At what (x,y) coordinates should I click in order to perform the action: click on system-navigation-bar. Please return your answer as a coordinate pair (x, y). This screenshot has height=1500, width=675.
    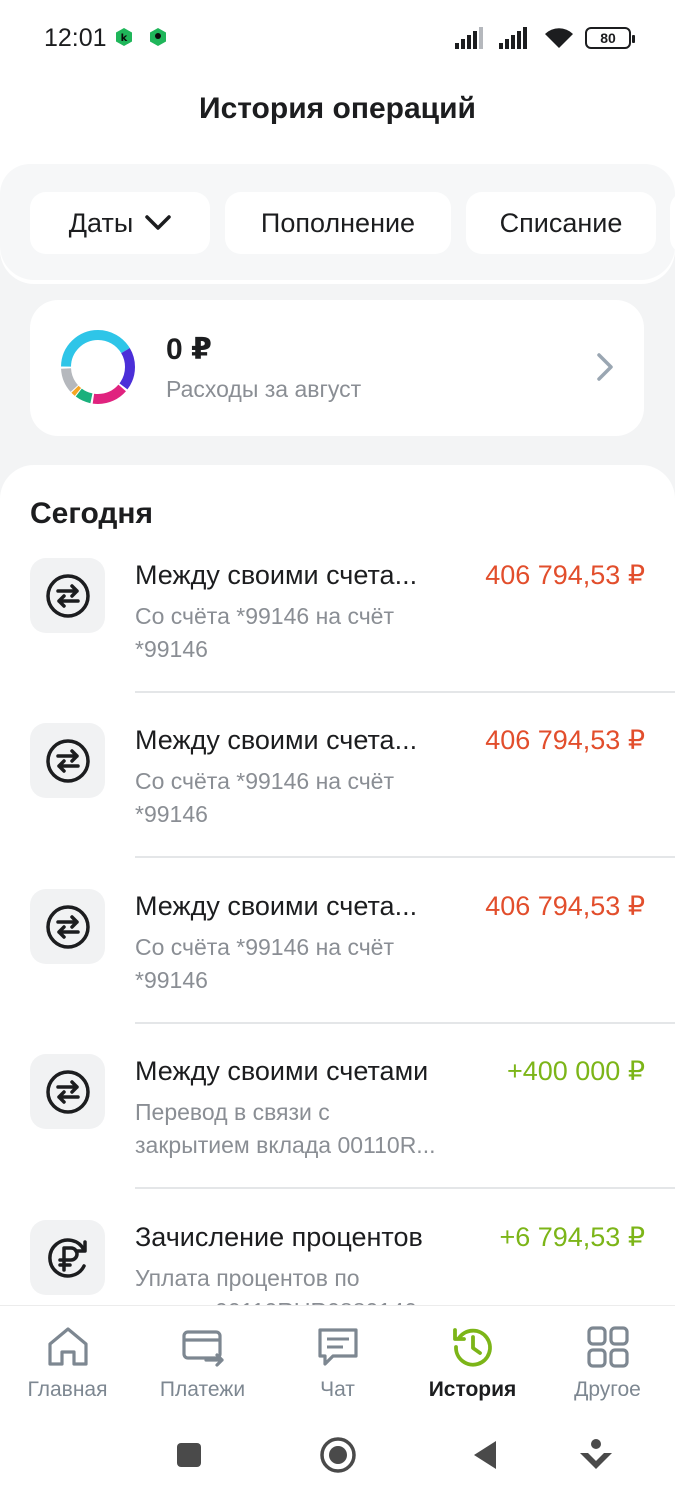
    Looking at the image, I should click on (337, 1458).